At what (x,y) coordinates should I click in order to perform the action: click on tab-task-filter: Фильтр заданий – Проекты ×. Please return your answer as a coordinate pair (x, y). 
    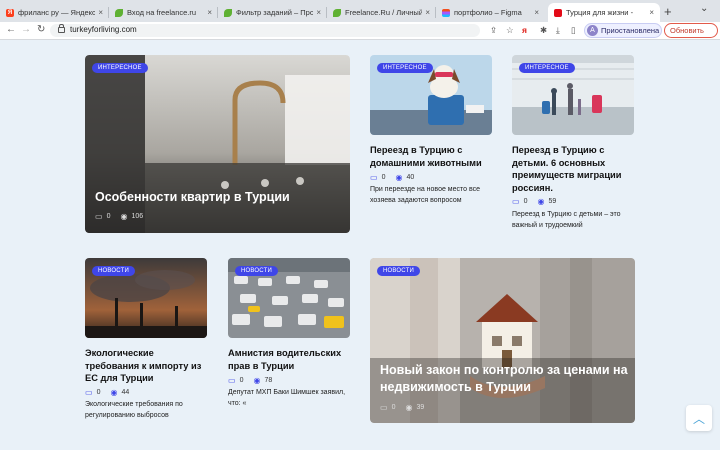
    Looking at the image, I should click on (272, 12).